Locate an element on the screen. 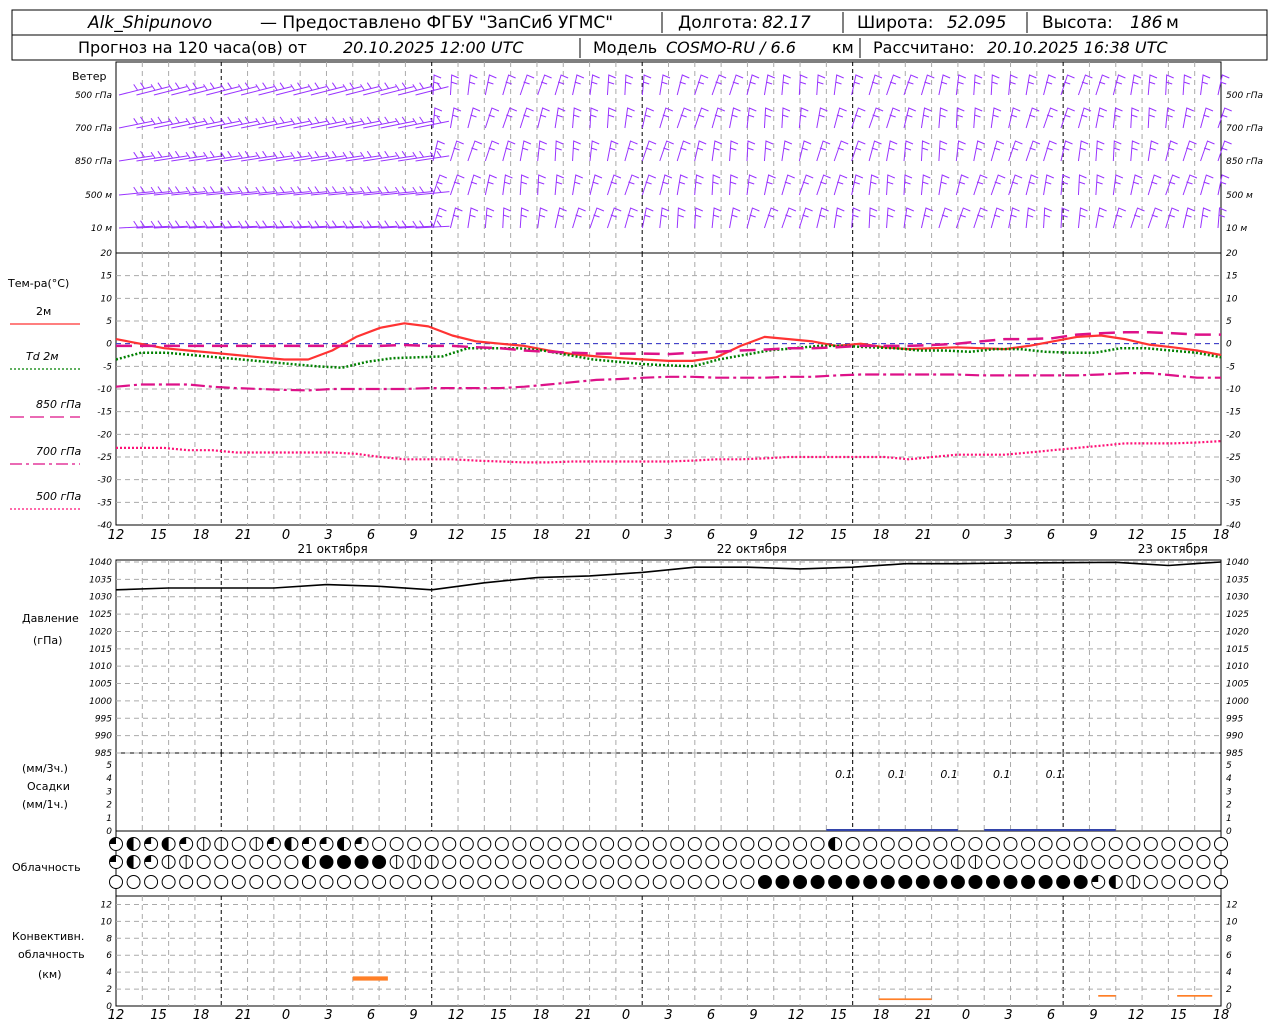 The width and height of the screenshot is (1280, 1024). lat-value: 52.095 is located at coordinates (976, 23).